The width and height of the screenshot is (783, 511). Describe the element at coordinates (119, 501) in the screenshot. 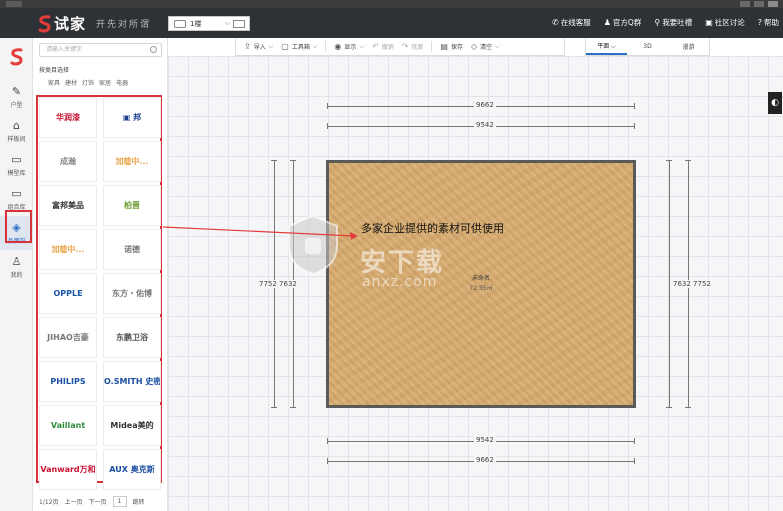

I see `page-number-input: 1` at that location.